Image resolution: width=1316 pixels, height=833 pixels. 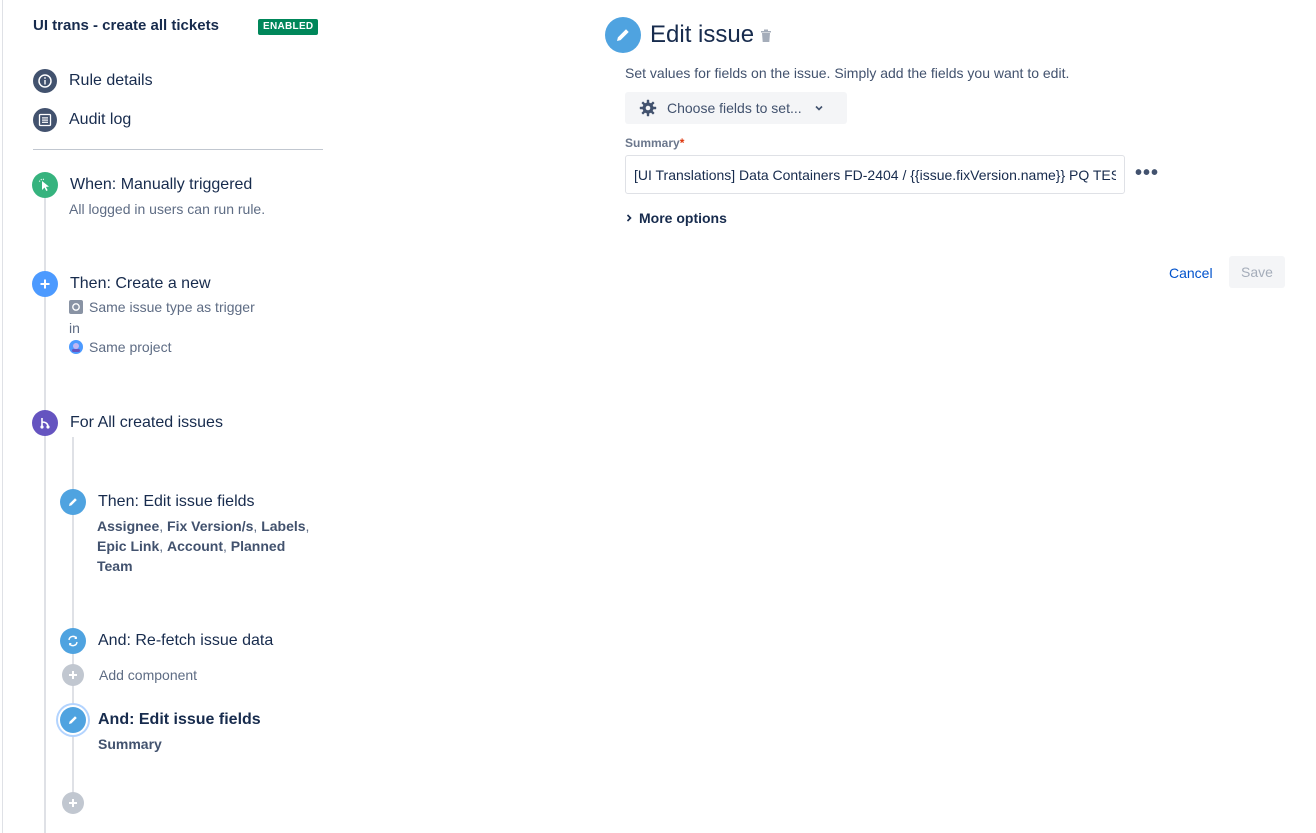 I want to click on status-badge: ENABLED, so click(x=288, y=27).